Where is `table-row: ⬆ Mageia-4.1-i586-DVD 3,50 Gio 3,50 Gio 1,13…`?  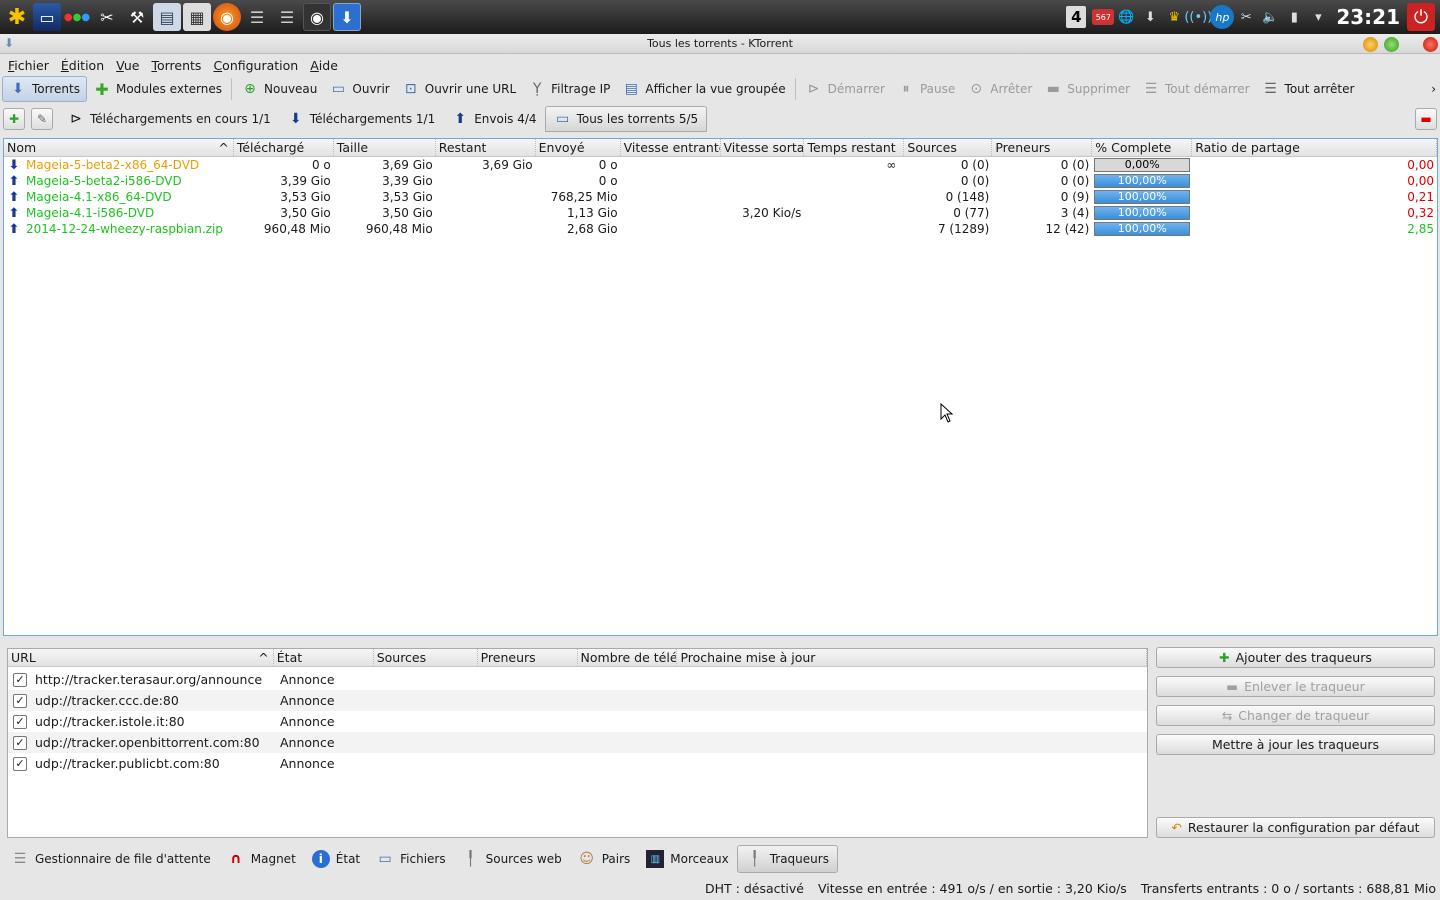 table-row: ⬆ Mageia-4.1-i586-DVD 3,50 Gio 3,50 Gio 1,13… is located at coordinates (720, 213).